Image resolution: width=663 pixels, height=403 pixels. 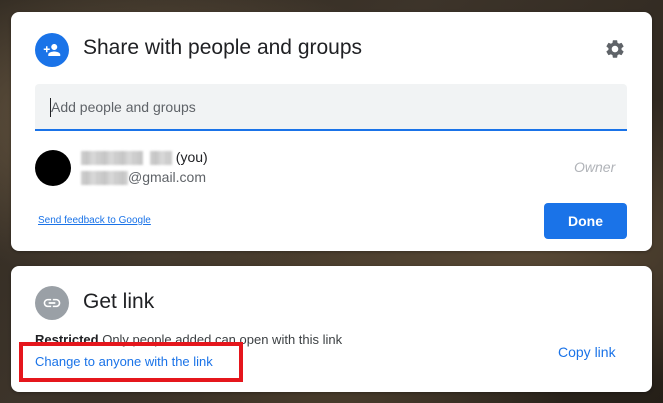 I want to click on avatar, so click(x=53, y=168).